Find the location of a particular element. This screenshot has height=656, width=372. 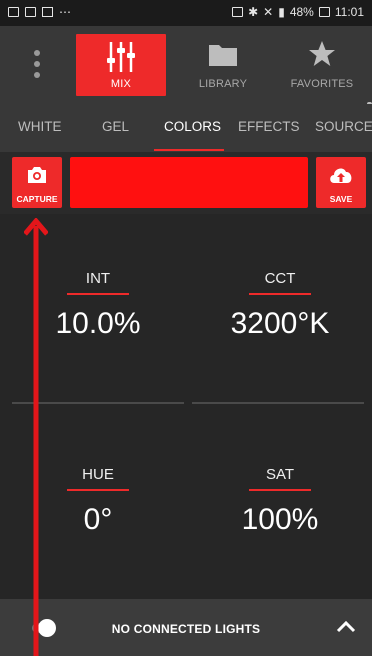

divider-right is located at coordinates (278, 403).